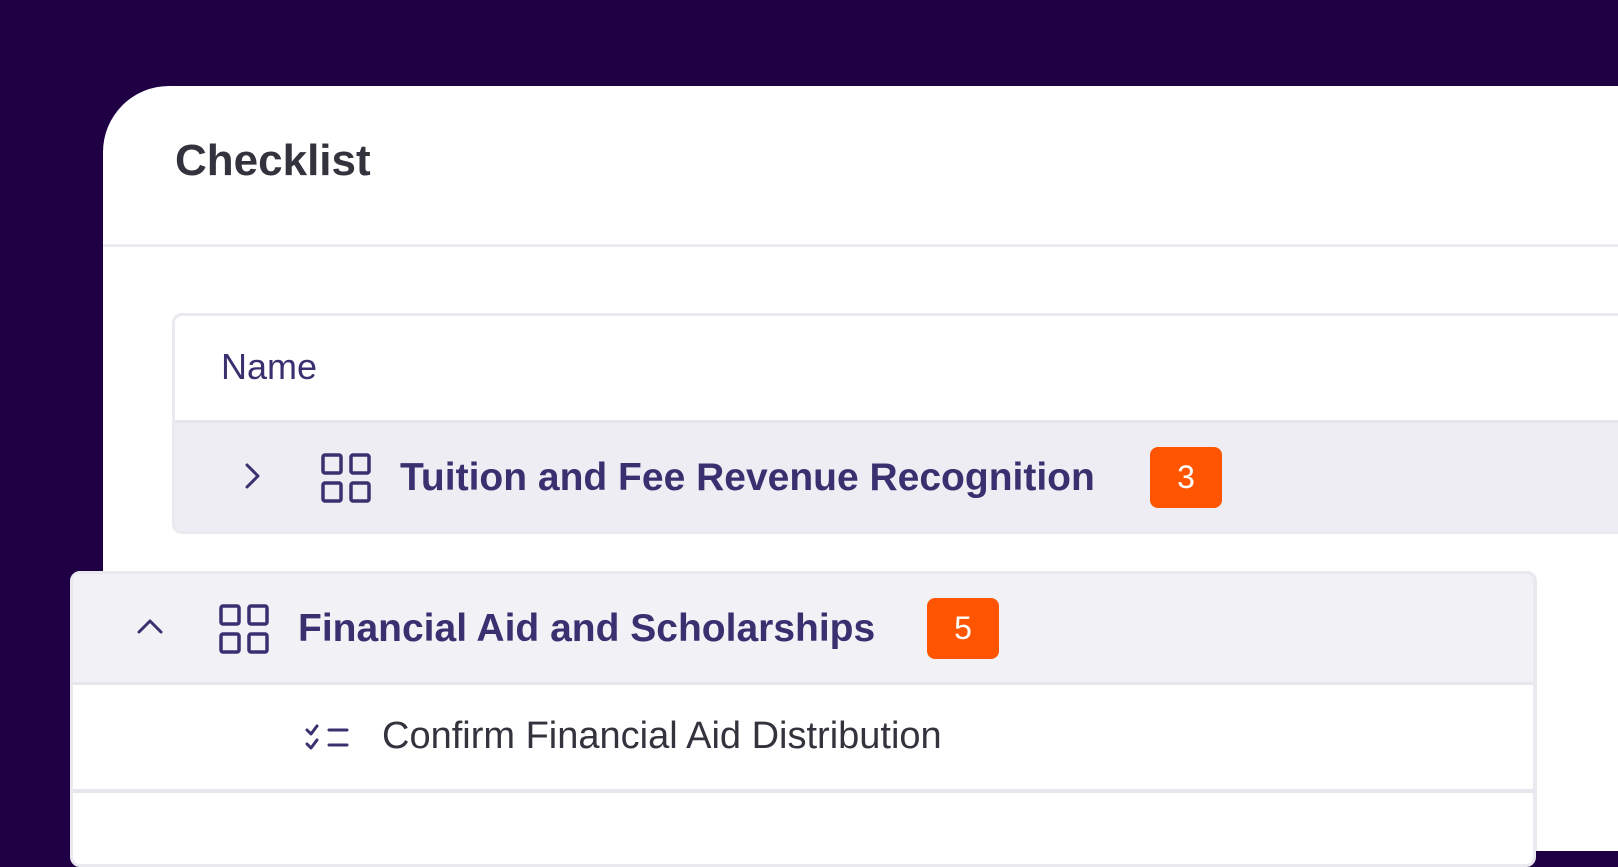 This screenshot has width=1618, height=867. What do you see at coordinates (963, 628) in the screenshot?
I see `count-badge: 5` at bounding box center [963, 628].